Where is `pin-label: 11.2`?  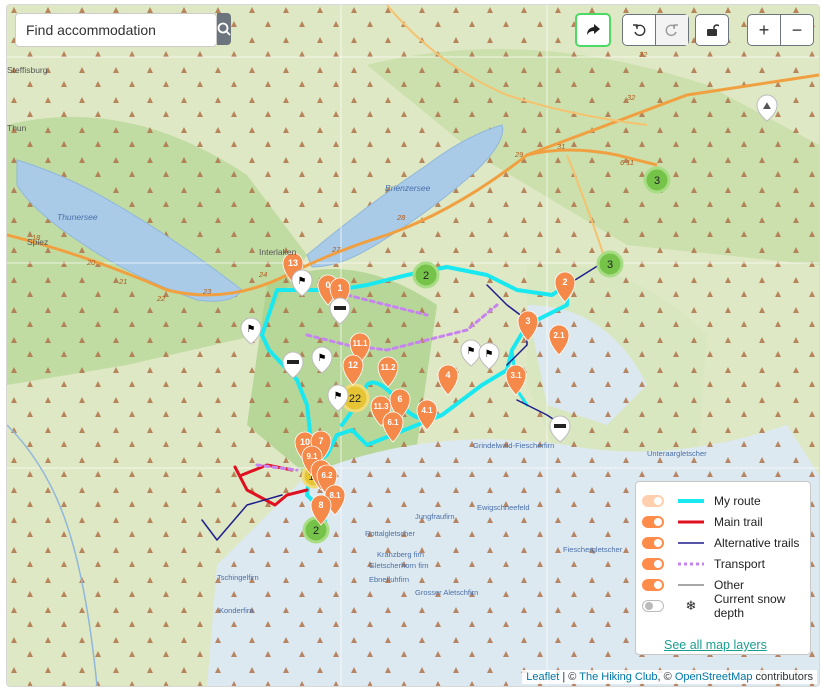 pin-label: 11.2 is located at coordinates (388, 367).